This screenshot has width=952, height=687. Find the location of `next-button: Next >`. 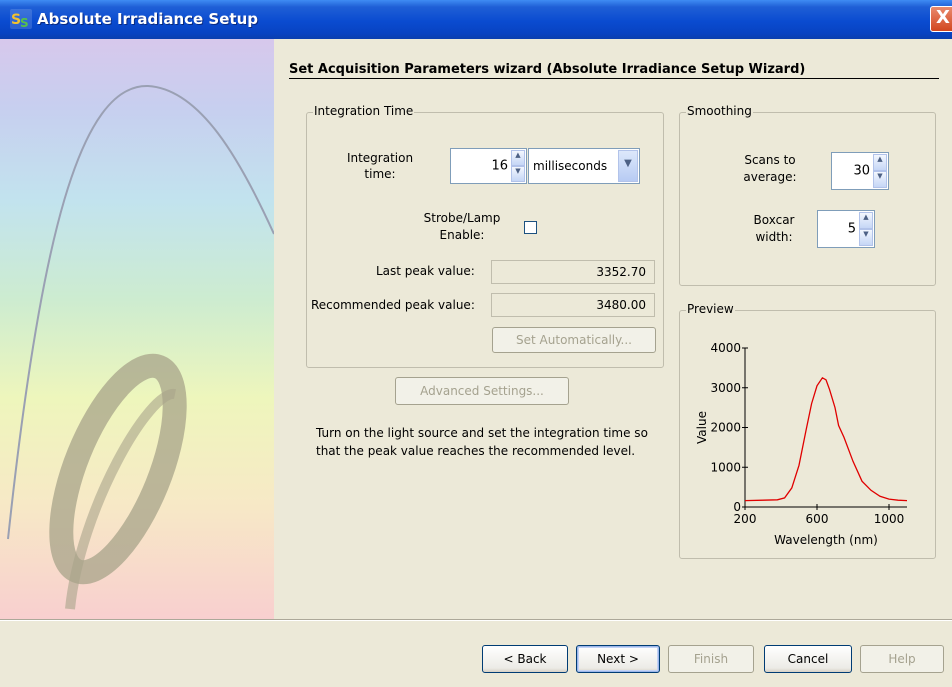

next-button: Next > is located at coordinates (618, 659).